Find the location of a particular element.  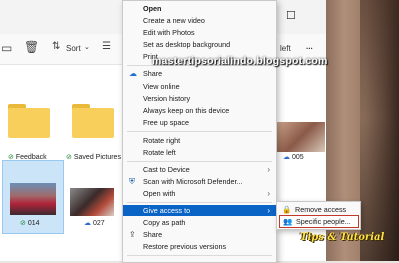

file-item-027: ☁ 027 is located at coordinates (94, 223).